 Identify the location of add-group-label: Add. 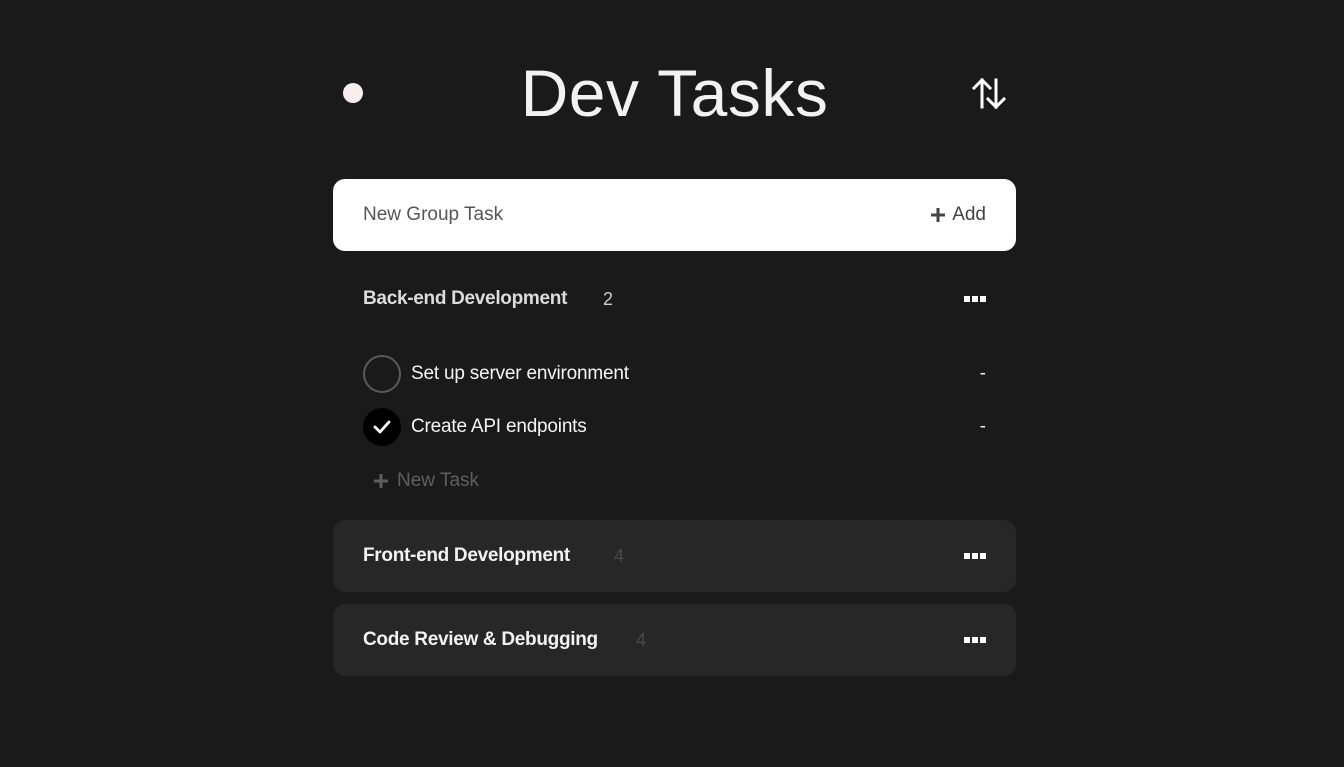
(969, 214).